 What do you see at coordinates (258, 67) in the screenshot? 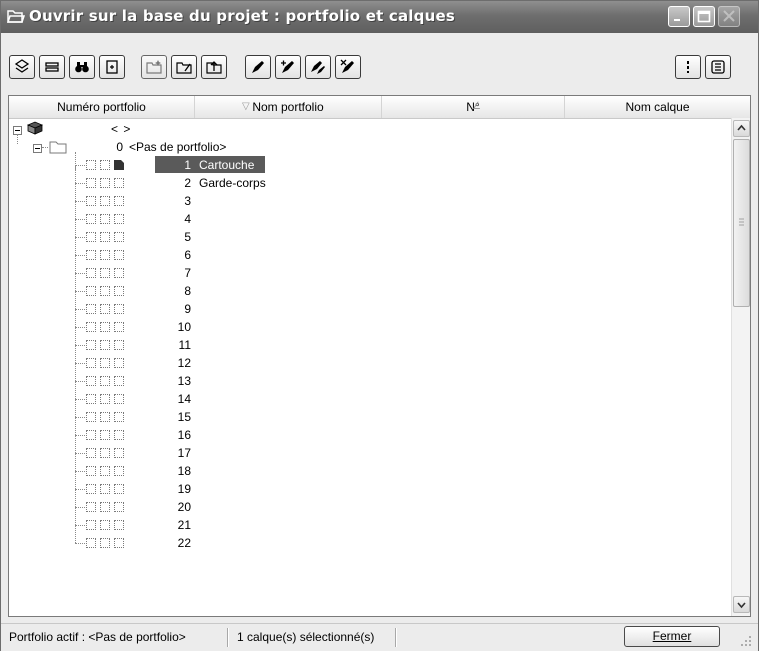
I see `activate-layer-button` at bounding box center [258, 67].